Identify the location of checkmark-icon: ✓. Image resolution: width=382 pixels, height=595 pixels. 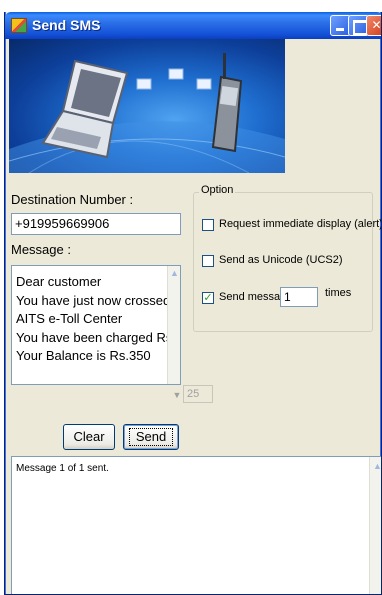
(208, 298).